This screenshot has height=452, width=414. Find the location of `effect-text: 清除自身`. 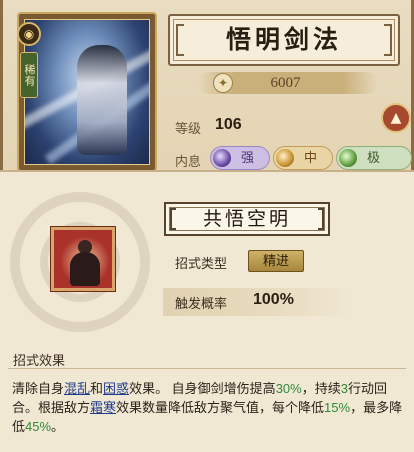

effect-text: 清除自身 is located at coordinates (38, 388).